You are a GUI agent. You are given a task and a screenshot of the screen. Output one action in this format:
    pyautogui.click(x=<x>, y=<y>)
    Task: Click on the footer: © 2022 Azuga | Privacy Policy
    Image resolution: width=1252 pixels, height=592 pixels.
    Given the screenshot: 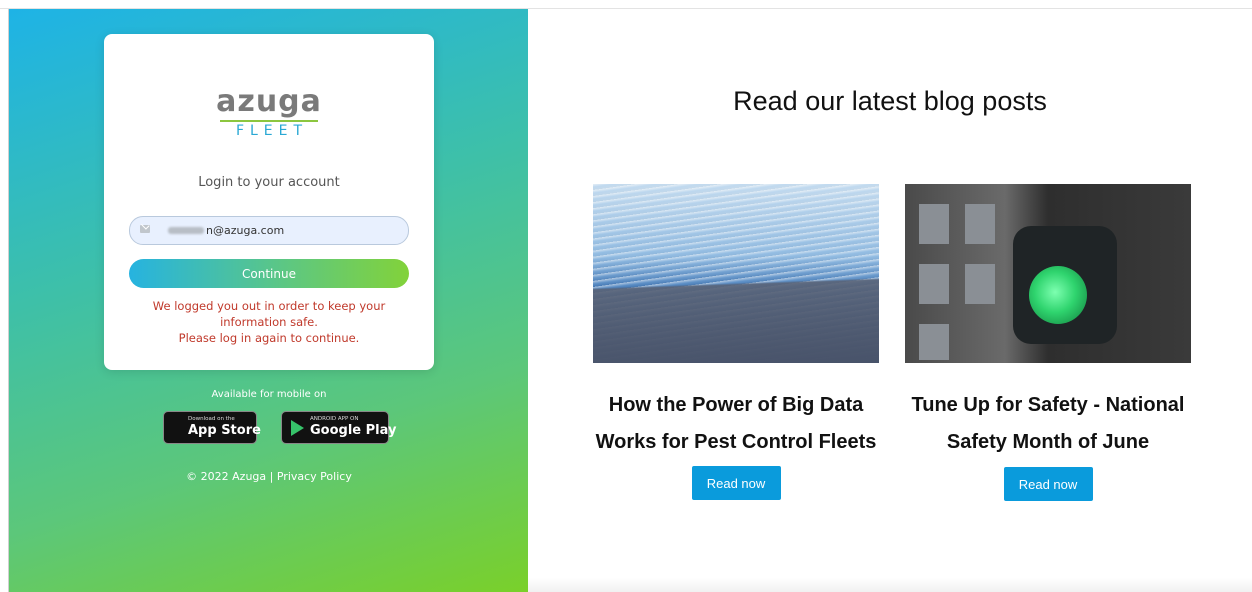 What is the action you would take?
    pyautogui.click(x=269, y=476)
    